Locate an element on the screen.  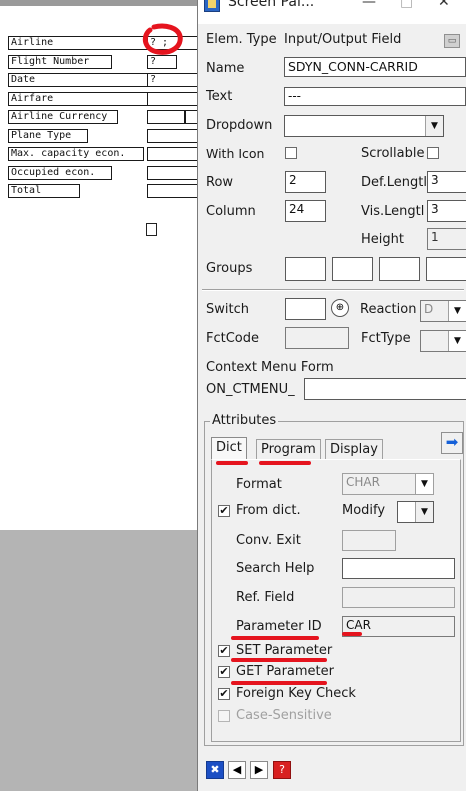
height-label: Height is located at coordinates (382, 239).